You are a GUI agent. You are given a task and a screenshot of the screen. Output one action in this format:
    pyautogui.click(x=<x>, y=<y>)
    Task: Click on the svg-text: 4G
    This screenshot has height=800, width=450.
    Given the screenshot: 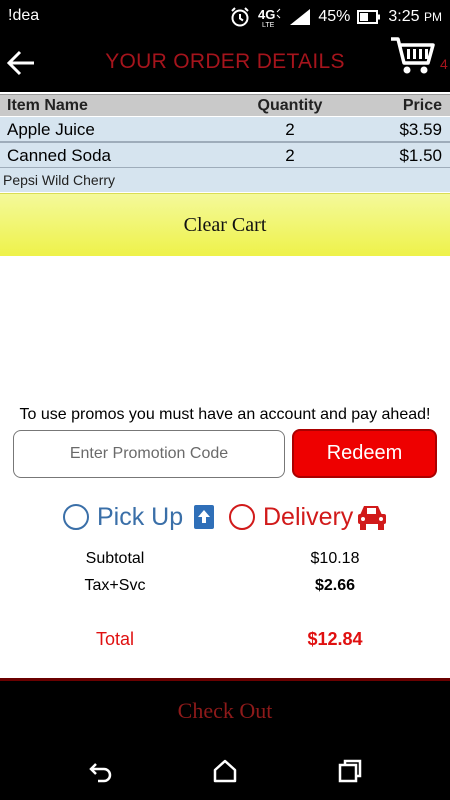 What is the action you would take?
    pyautogui.click(x=266, y=14)
    